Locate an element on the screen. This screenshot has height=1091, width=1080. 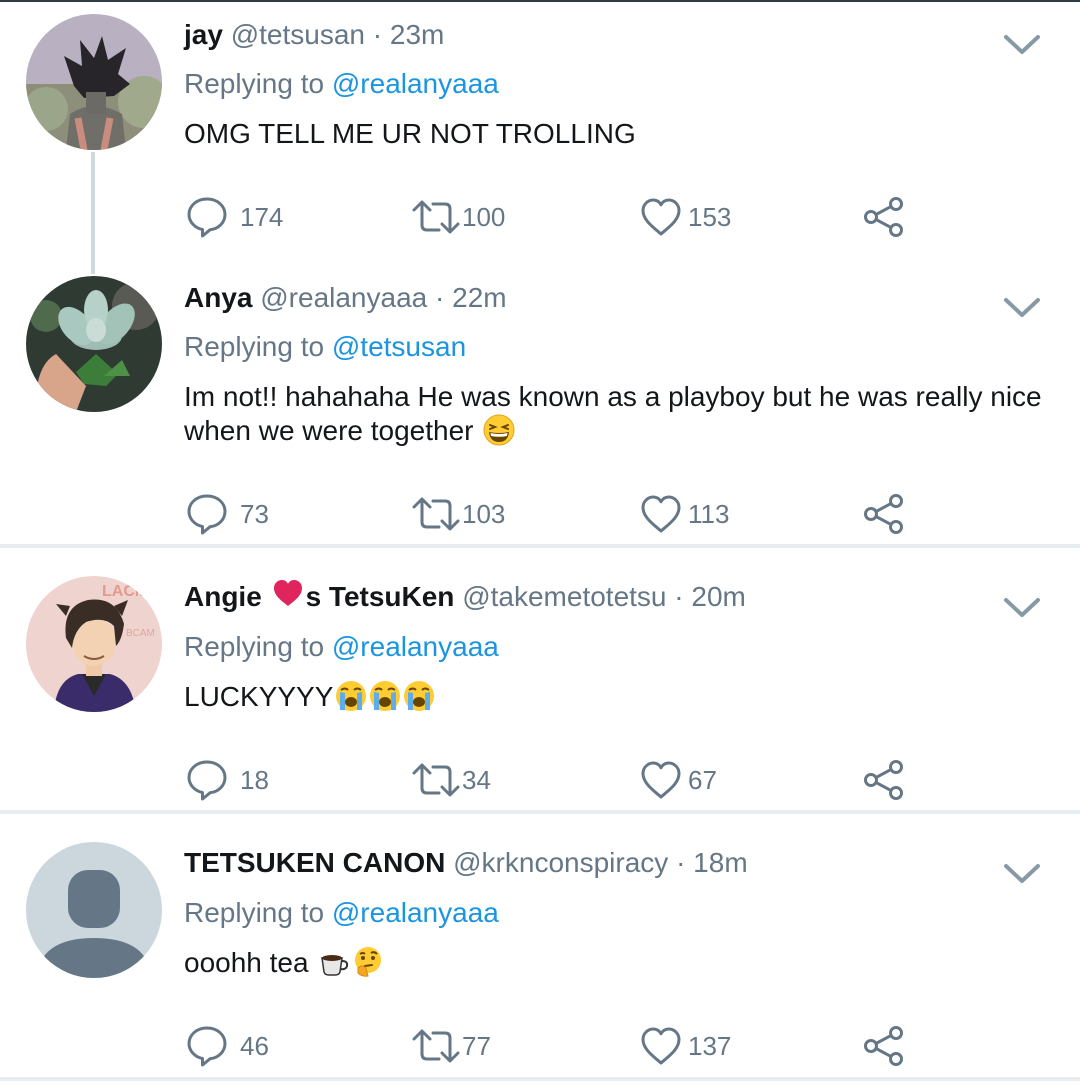
tweet-actions: 174 100 153 is located at coordinates (540, 217).